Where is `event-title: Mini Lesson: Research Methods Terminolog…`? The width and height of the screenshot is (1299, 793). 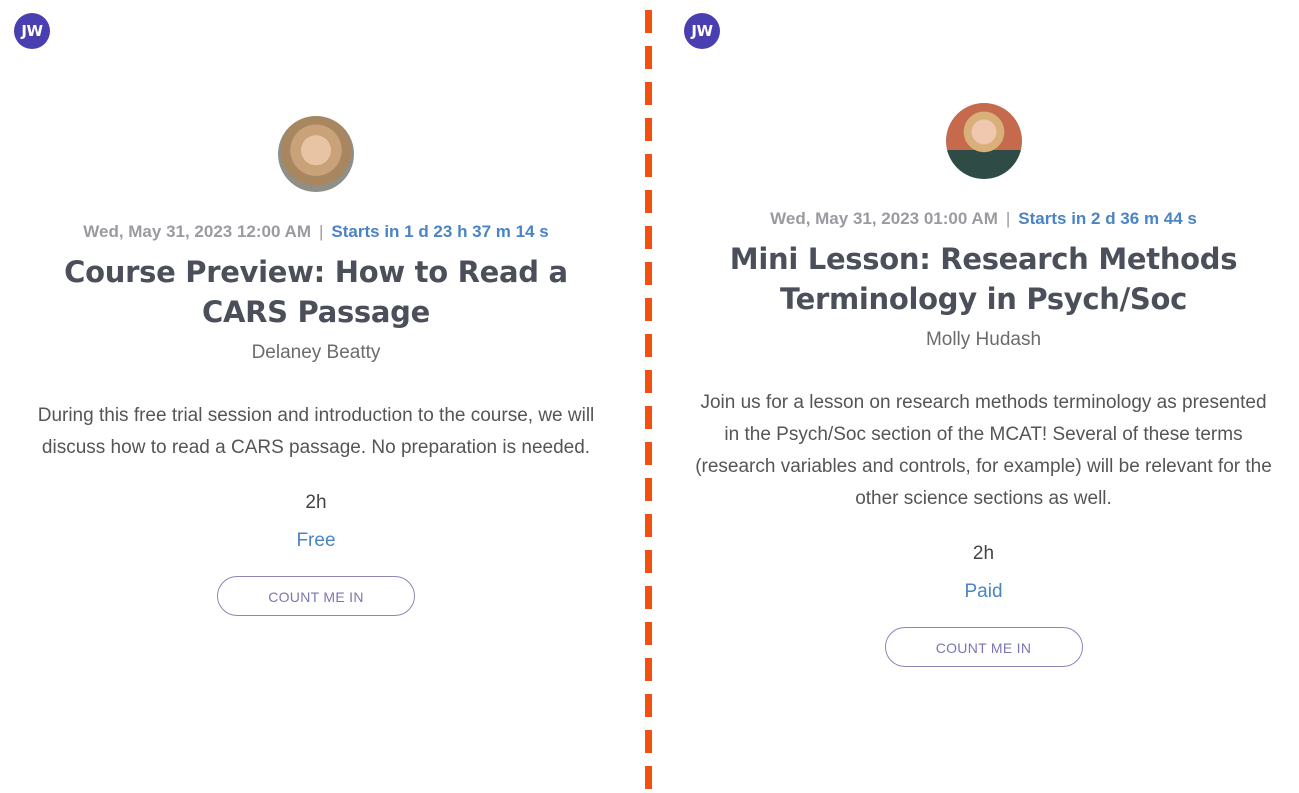
event-title: Mini Lesson: Research Methods Terminolog… is located at coordinates (983, 279).